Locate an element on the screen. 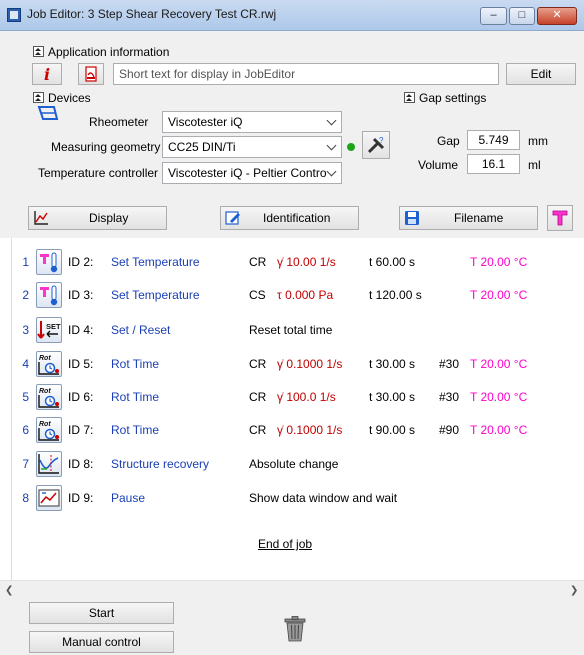 The width and height of the screenshot is (584, 655). info-button: i is located at coordinates (47, 74).